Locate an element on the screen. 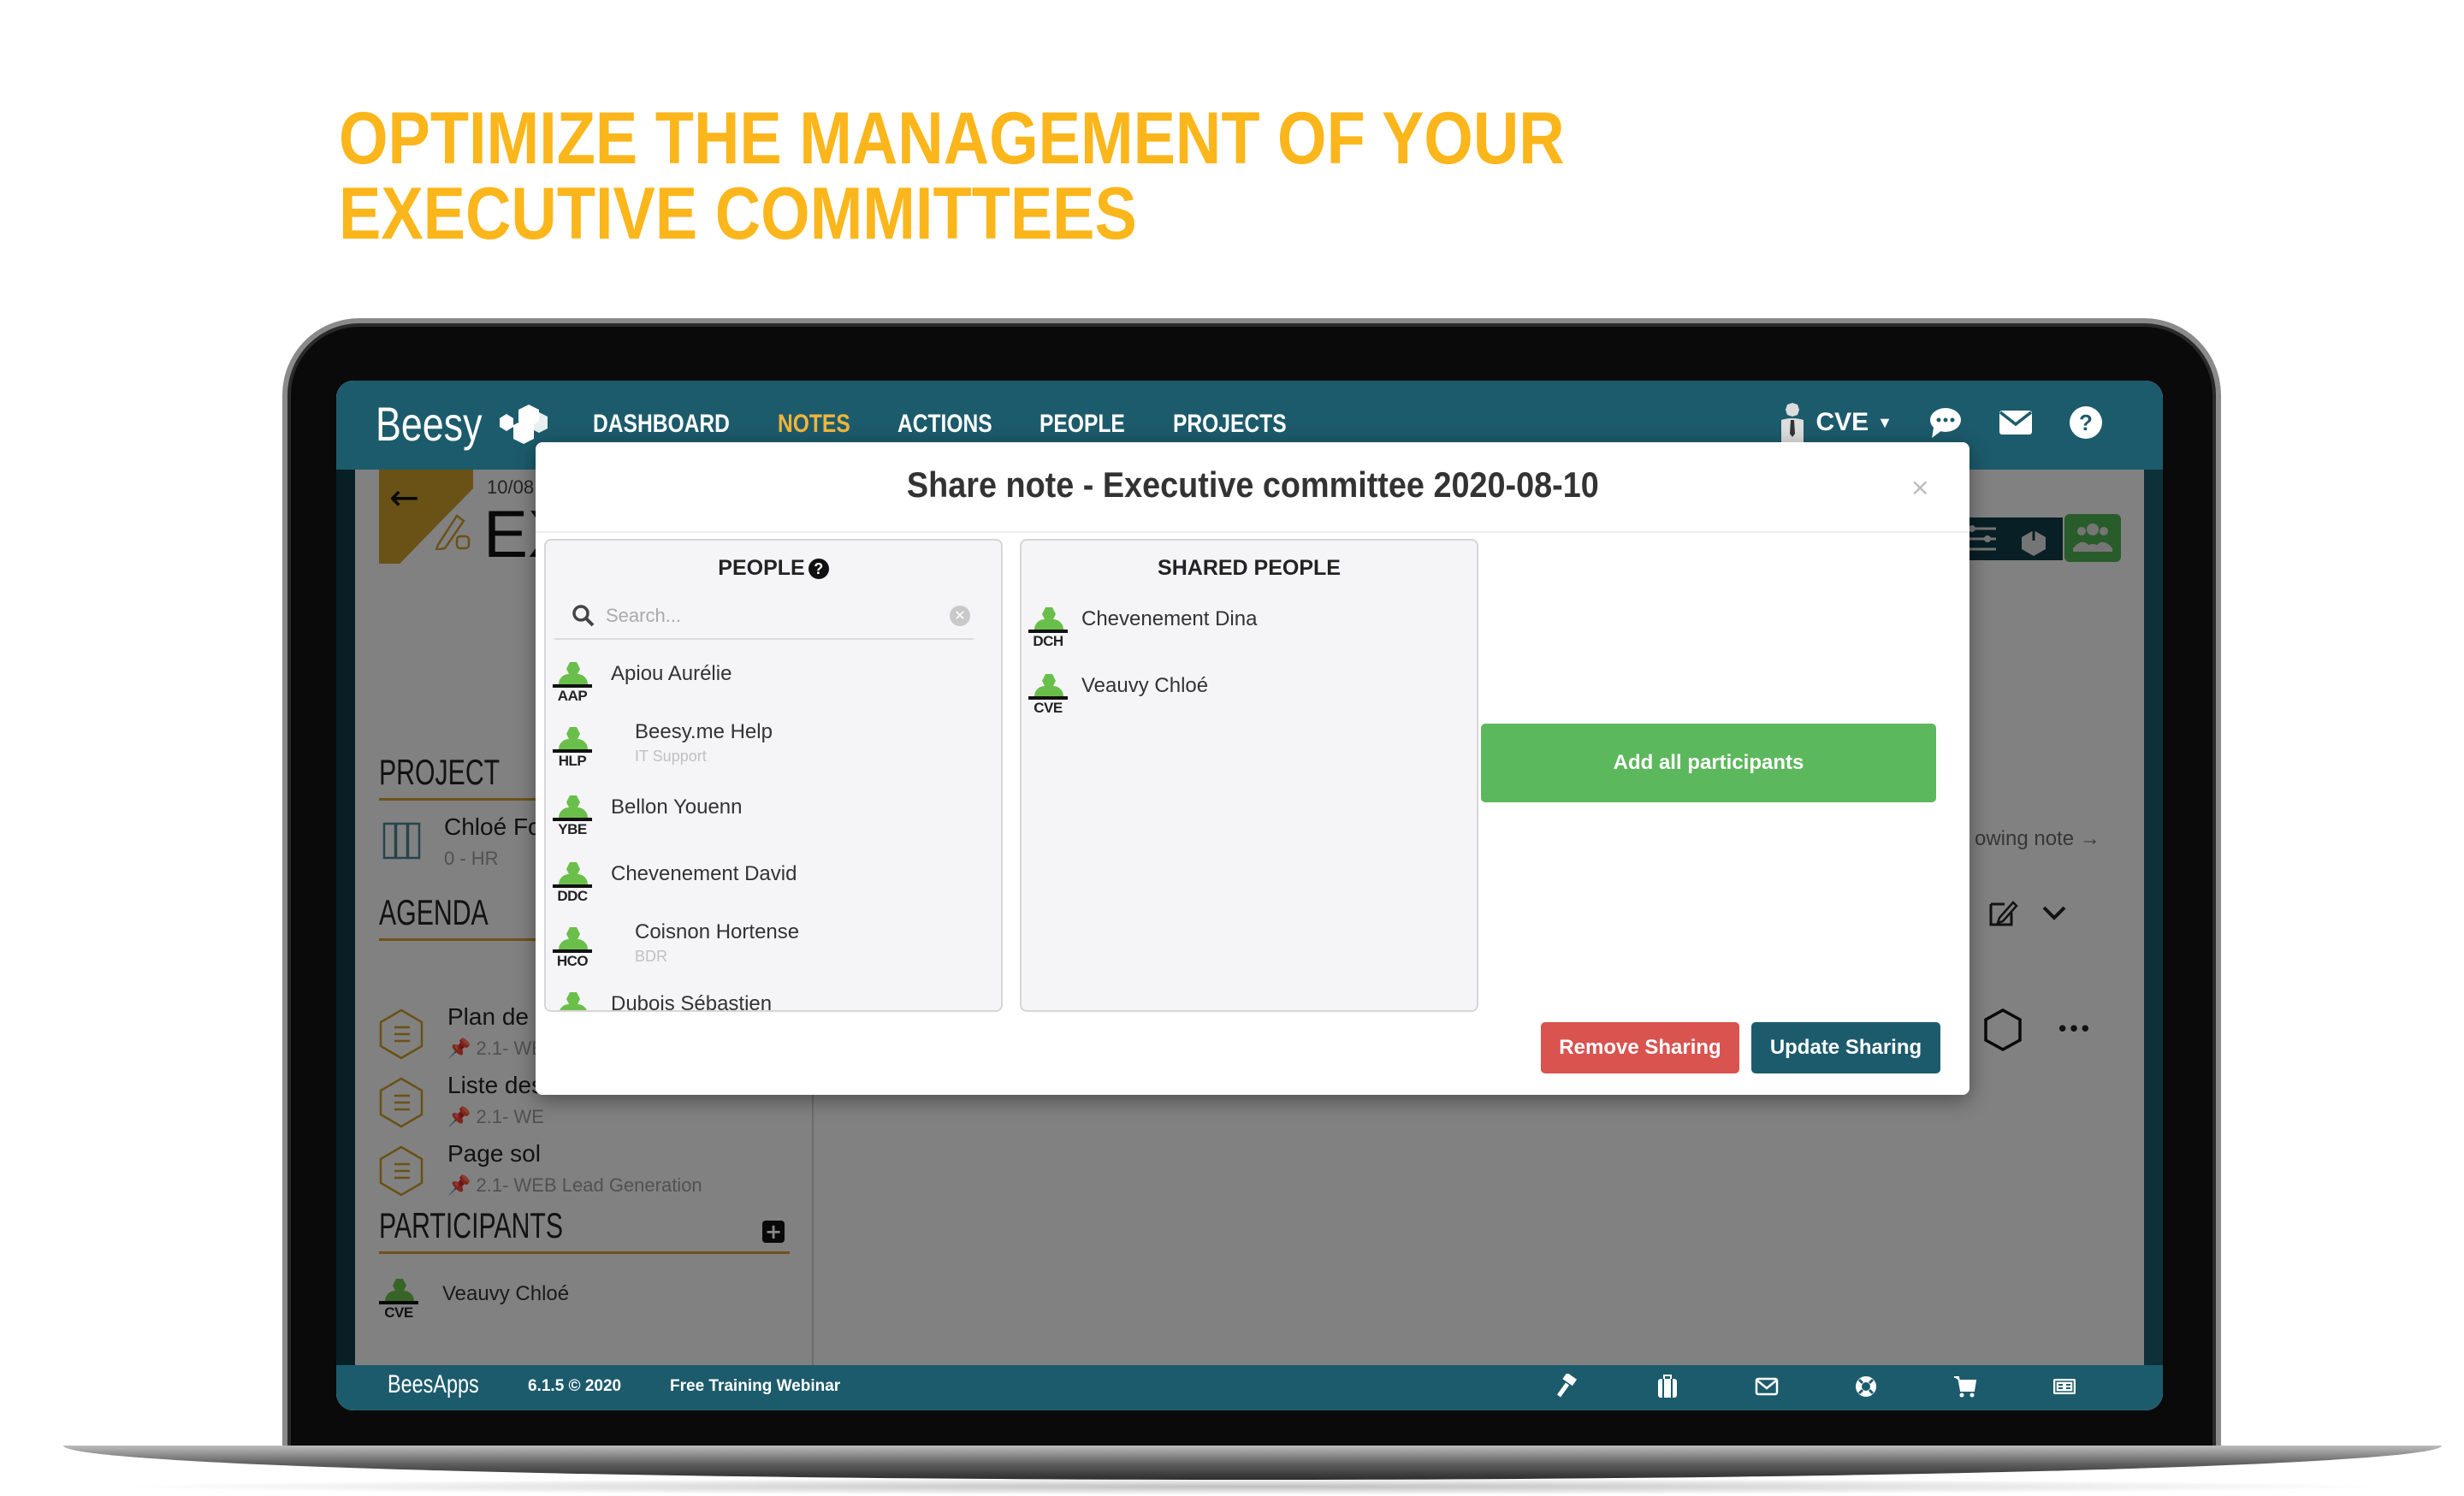 The height and width of the screenshot is (1496, 2464). avatar: HCO is located at coordinates (572, 953).